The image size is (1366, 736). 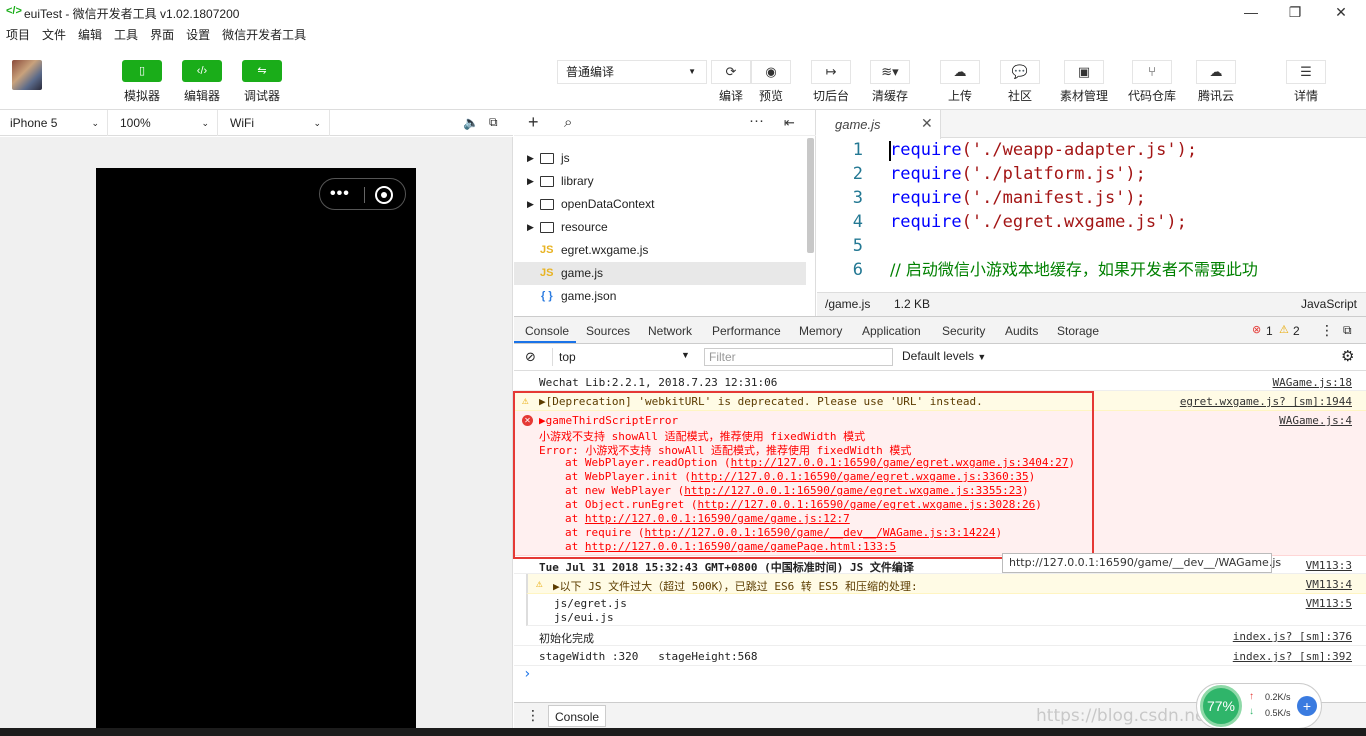 What do you see at coordinates (1087, 198) in the screenshot?
I see `code-line: 3 require('./manifest.js');` at bounding box center [1087, 198].